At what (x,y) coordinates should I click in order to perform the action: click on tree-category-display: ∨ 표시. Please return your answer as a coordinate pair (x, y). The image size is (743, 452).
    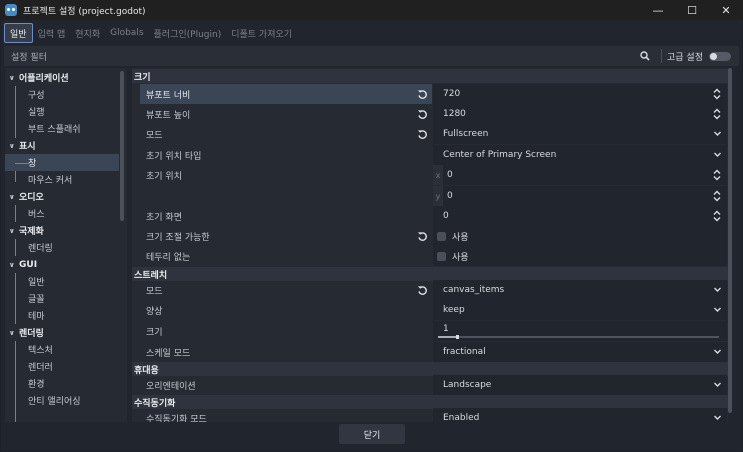
    Looking at the image, I should click on (62, 145).